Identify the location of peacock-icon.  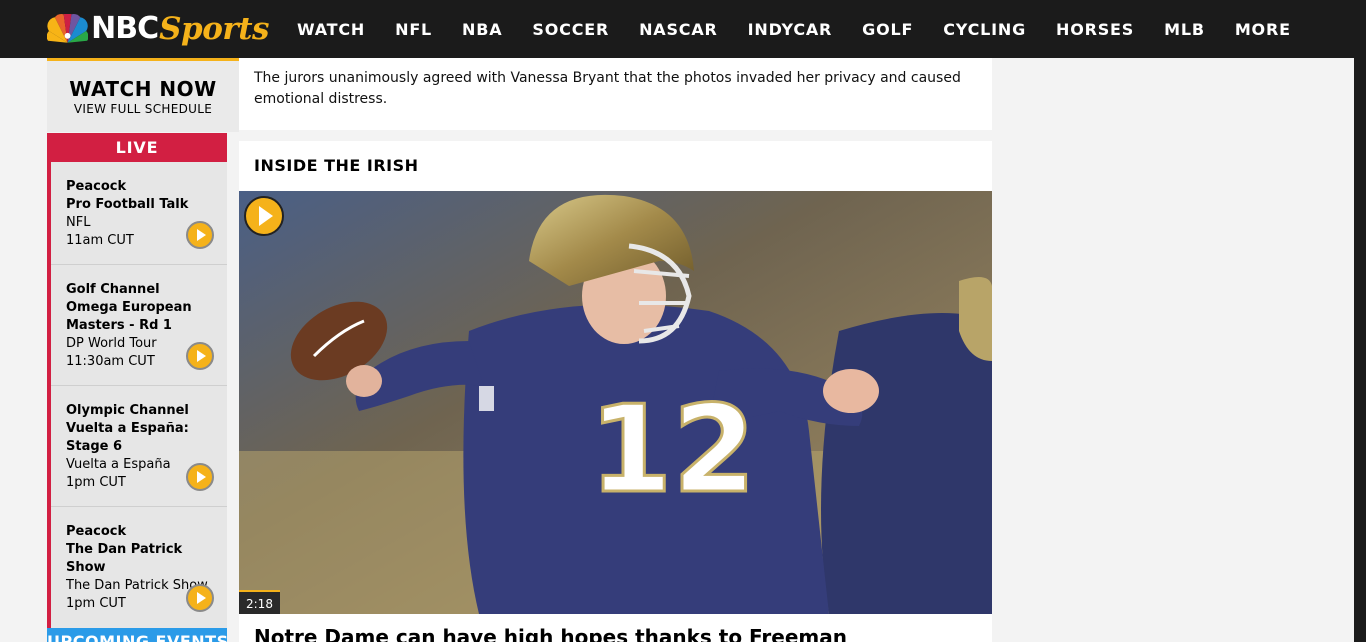
(68, 28).